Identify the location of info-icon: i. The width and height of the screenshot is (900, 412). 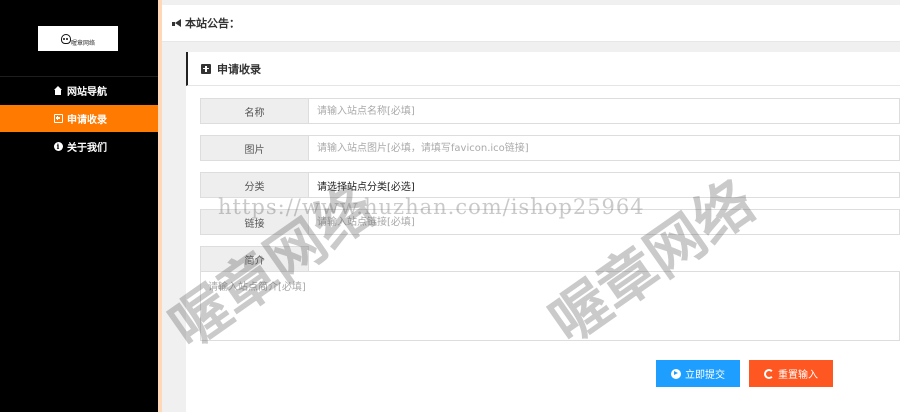
(58, 146).